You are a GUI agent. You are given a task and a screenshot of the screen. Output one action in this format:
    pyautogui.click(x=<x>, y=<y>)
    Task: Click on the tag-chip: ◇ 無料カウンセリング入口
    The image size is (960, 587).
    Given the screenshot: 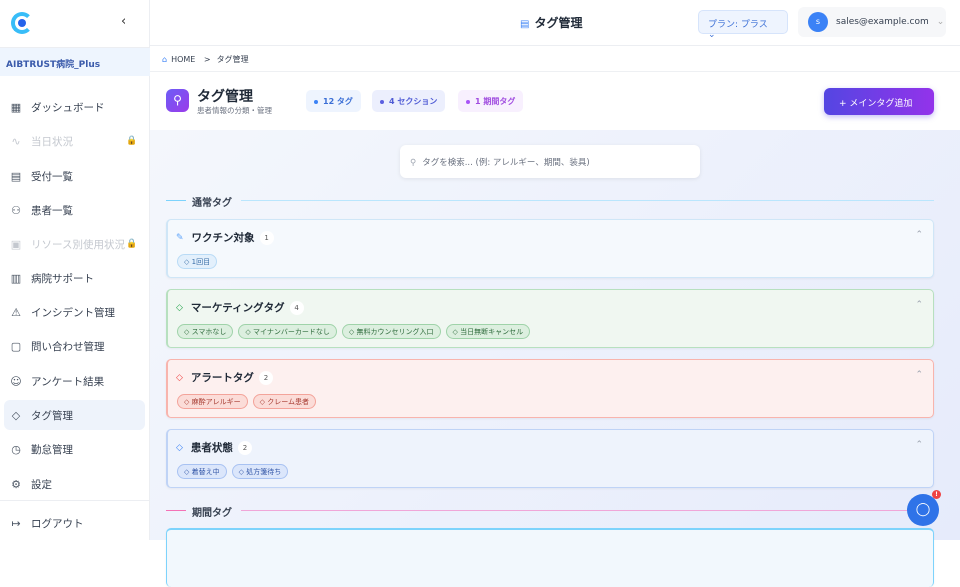 What is the action you would take?
    pyautogui.click(x=391, y=331)
    